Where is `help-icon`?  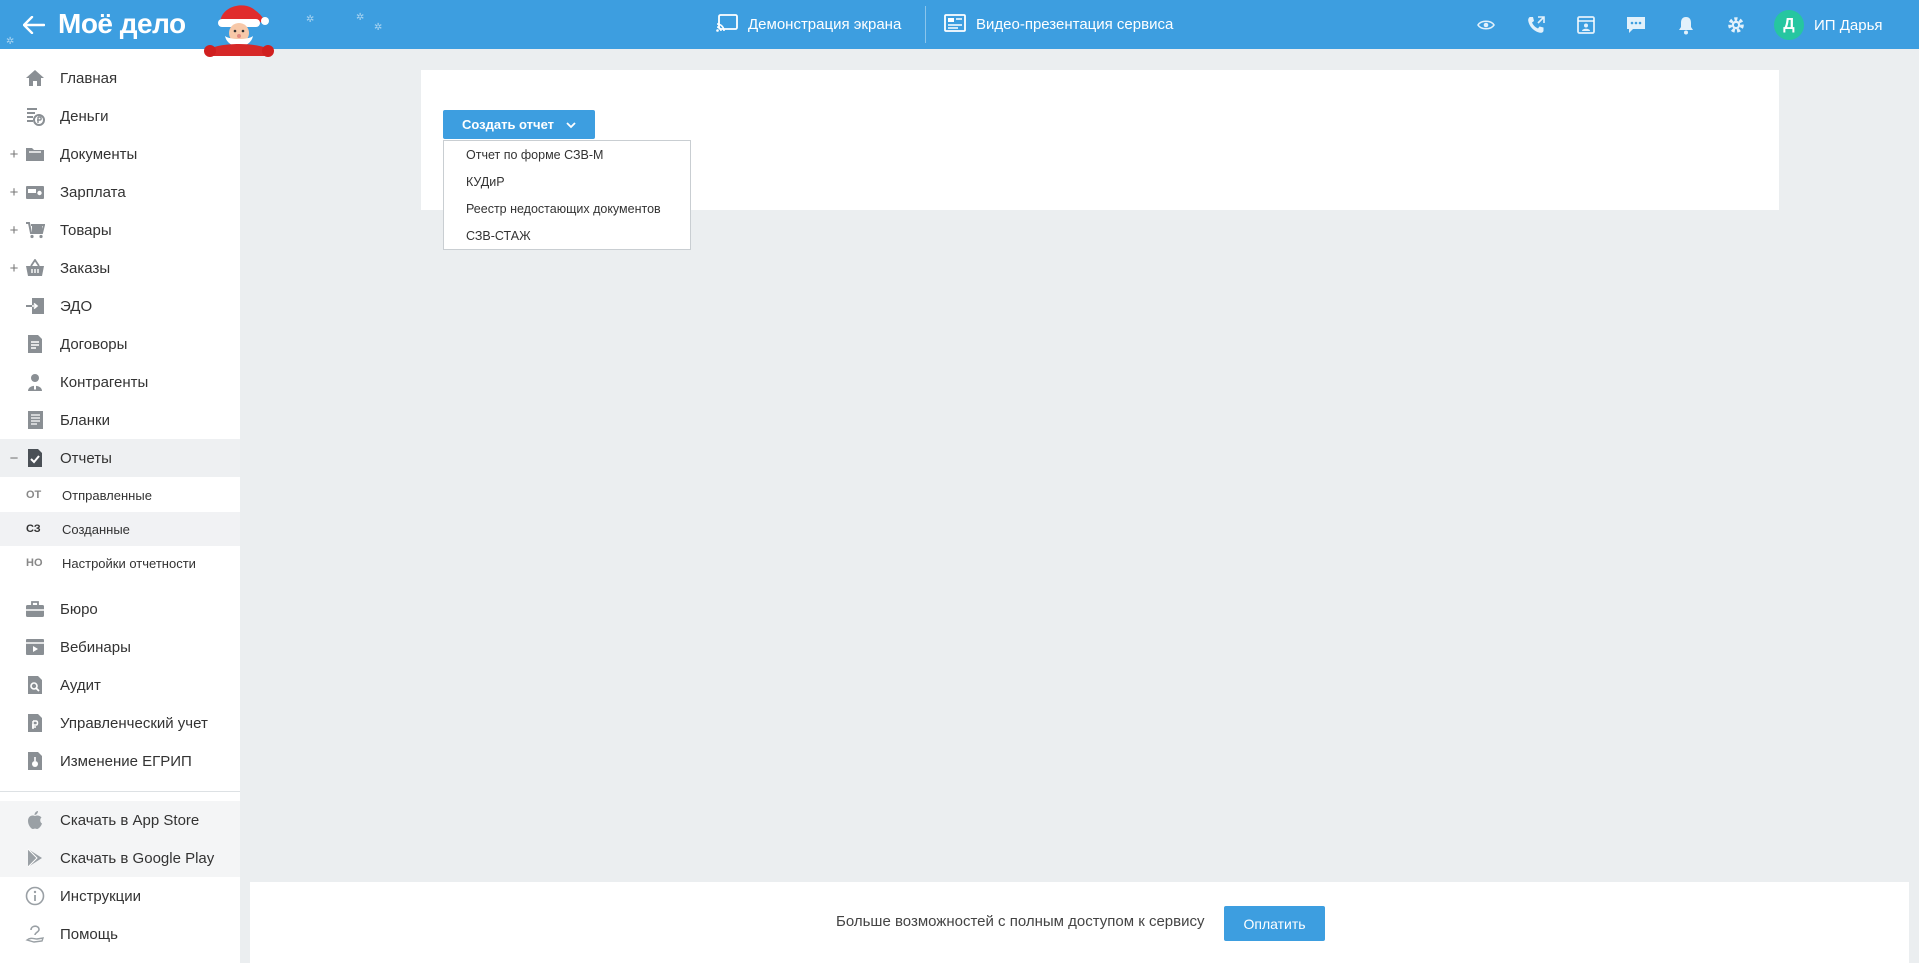 help-icon is located at coordinates (35, 934).